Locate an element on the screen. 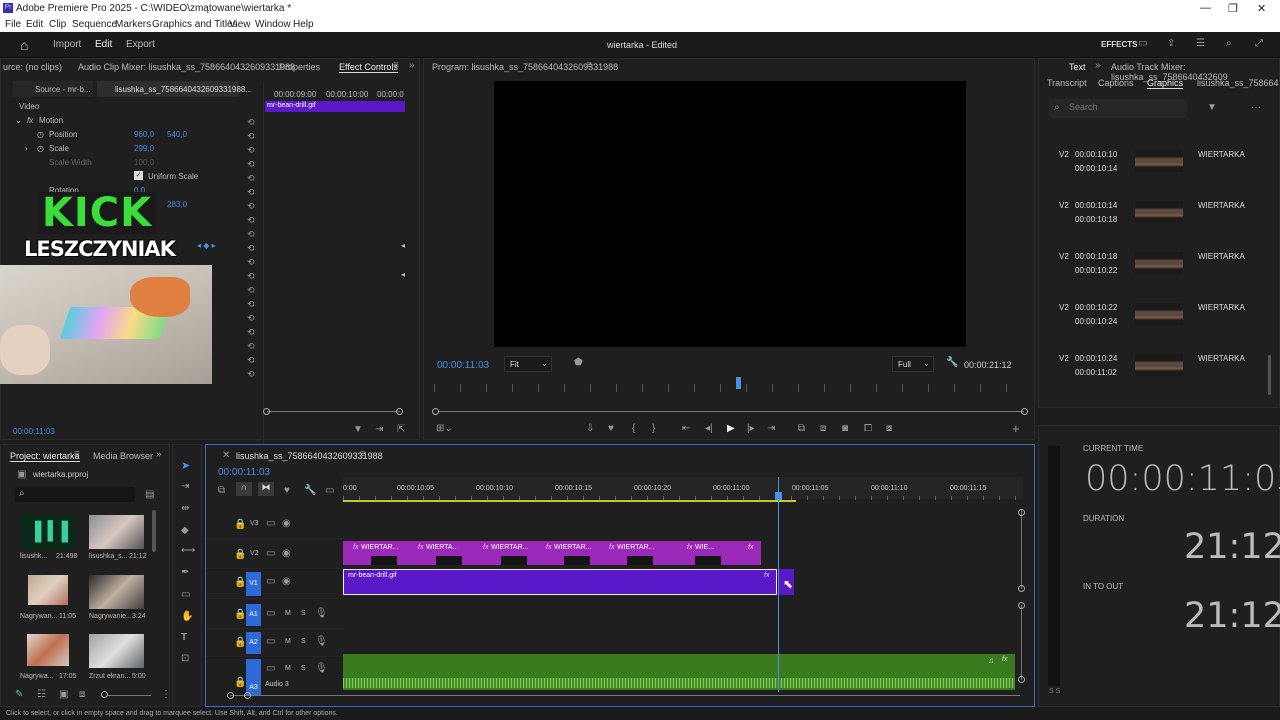 This screenshot has height=720, width=1280. ripple-edit-icon: ⇹ is located at coordinates (185, 508).